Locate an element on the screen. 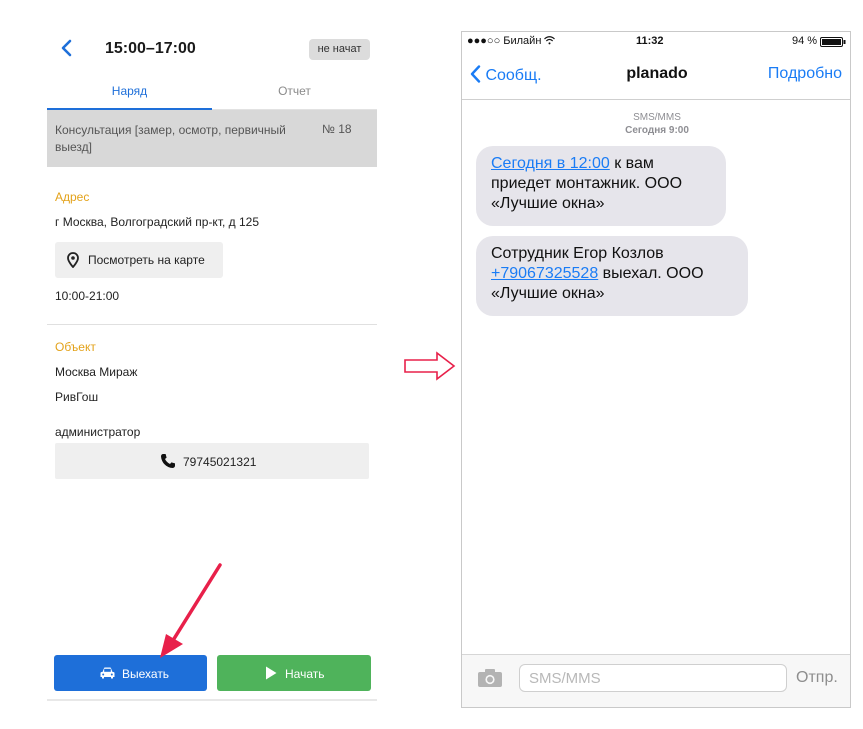 Image resolution: width=863 pixels, height=729 pixels. tab-report: Отчет is located at coordinates (294, 91).